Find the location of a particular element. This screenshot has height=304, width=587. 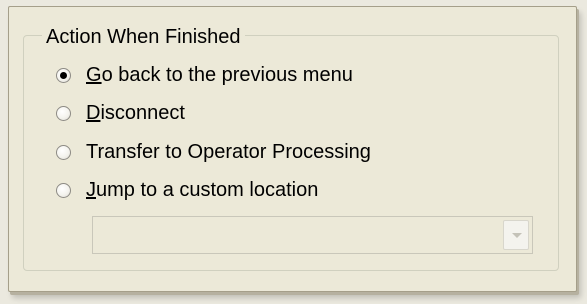

radio-disconnect: Disconnect is located at coordinates (120, 113).